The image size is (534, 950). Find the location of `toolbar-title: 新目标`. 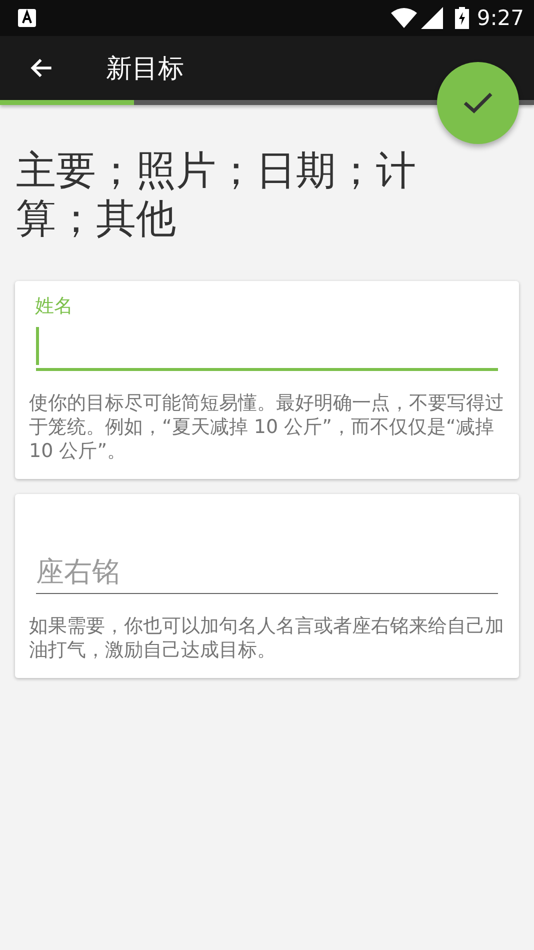

toolbar-title: 新目标 is located at coordinates (145, 69).